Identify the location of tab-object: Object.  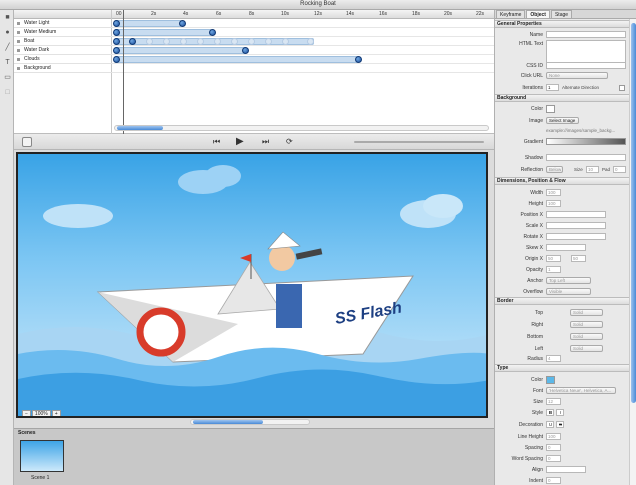
(538, 14).